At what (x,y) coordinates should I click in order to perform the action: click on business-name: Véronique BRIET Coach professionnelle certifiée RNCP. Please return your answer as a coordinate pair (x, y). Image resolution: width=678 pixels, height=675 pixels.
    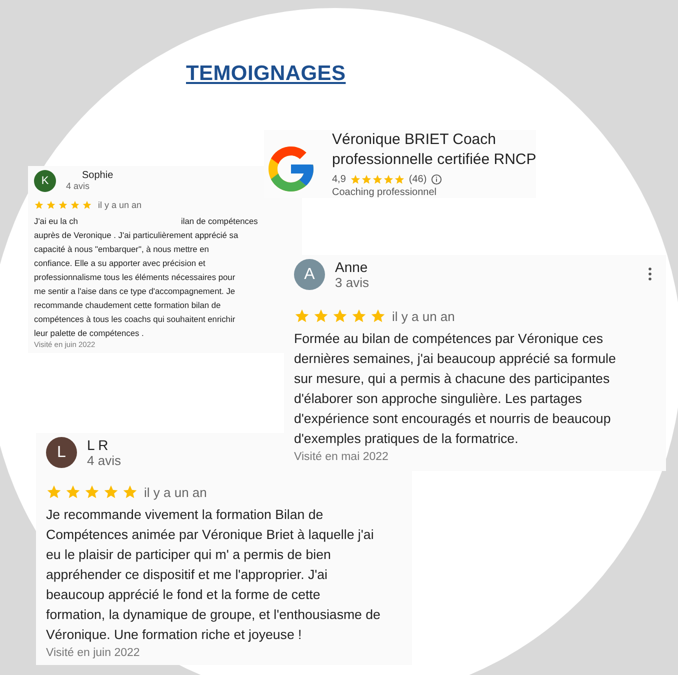
    Looking at the image, I should click on (434, 150).